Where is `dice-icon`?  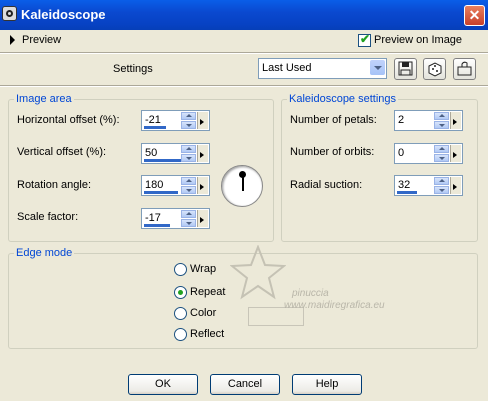
dice-icon is located at coordinates (435, 69).